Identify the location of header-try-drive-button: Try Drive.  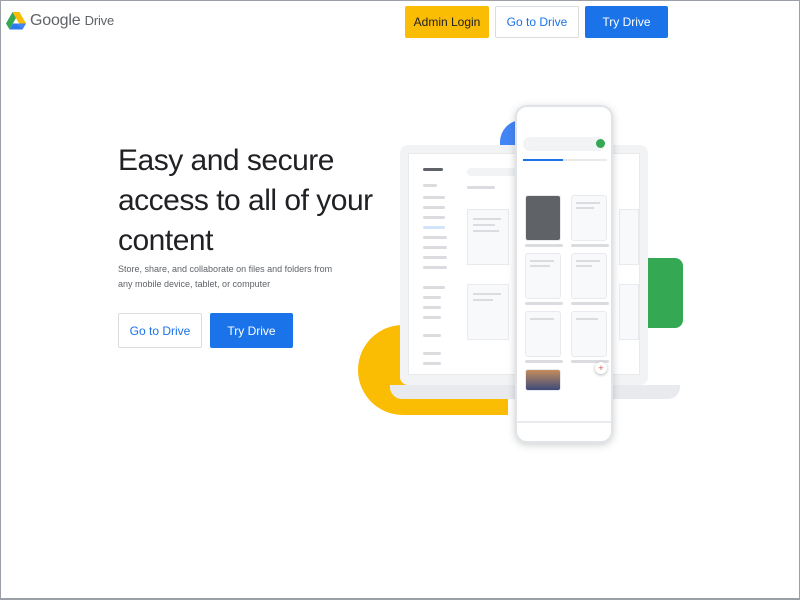
(626, 22).